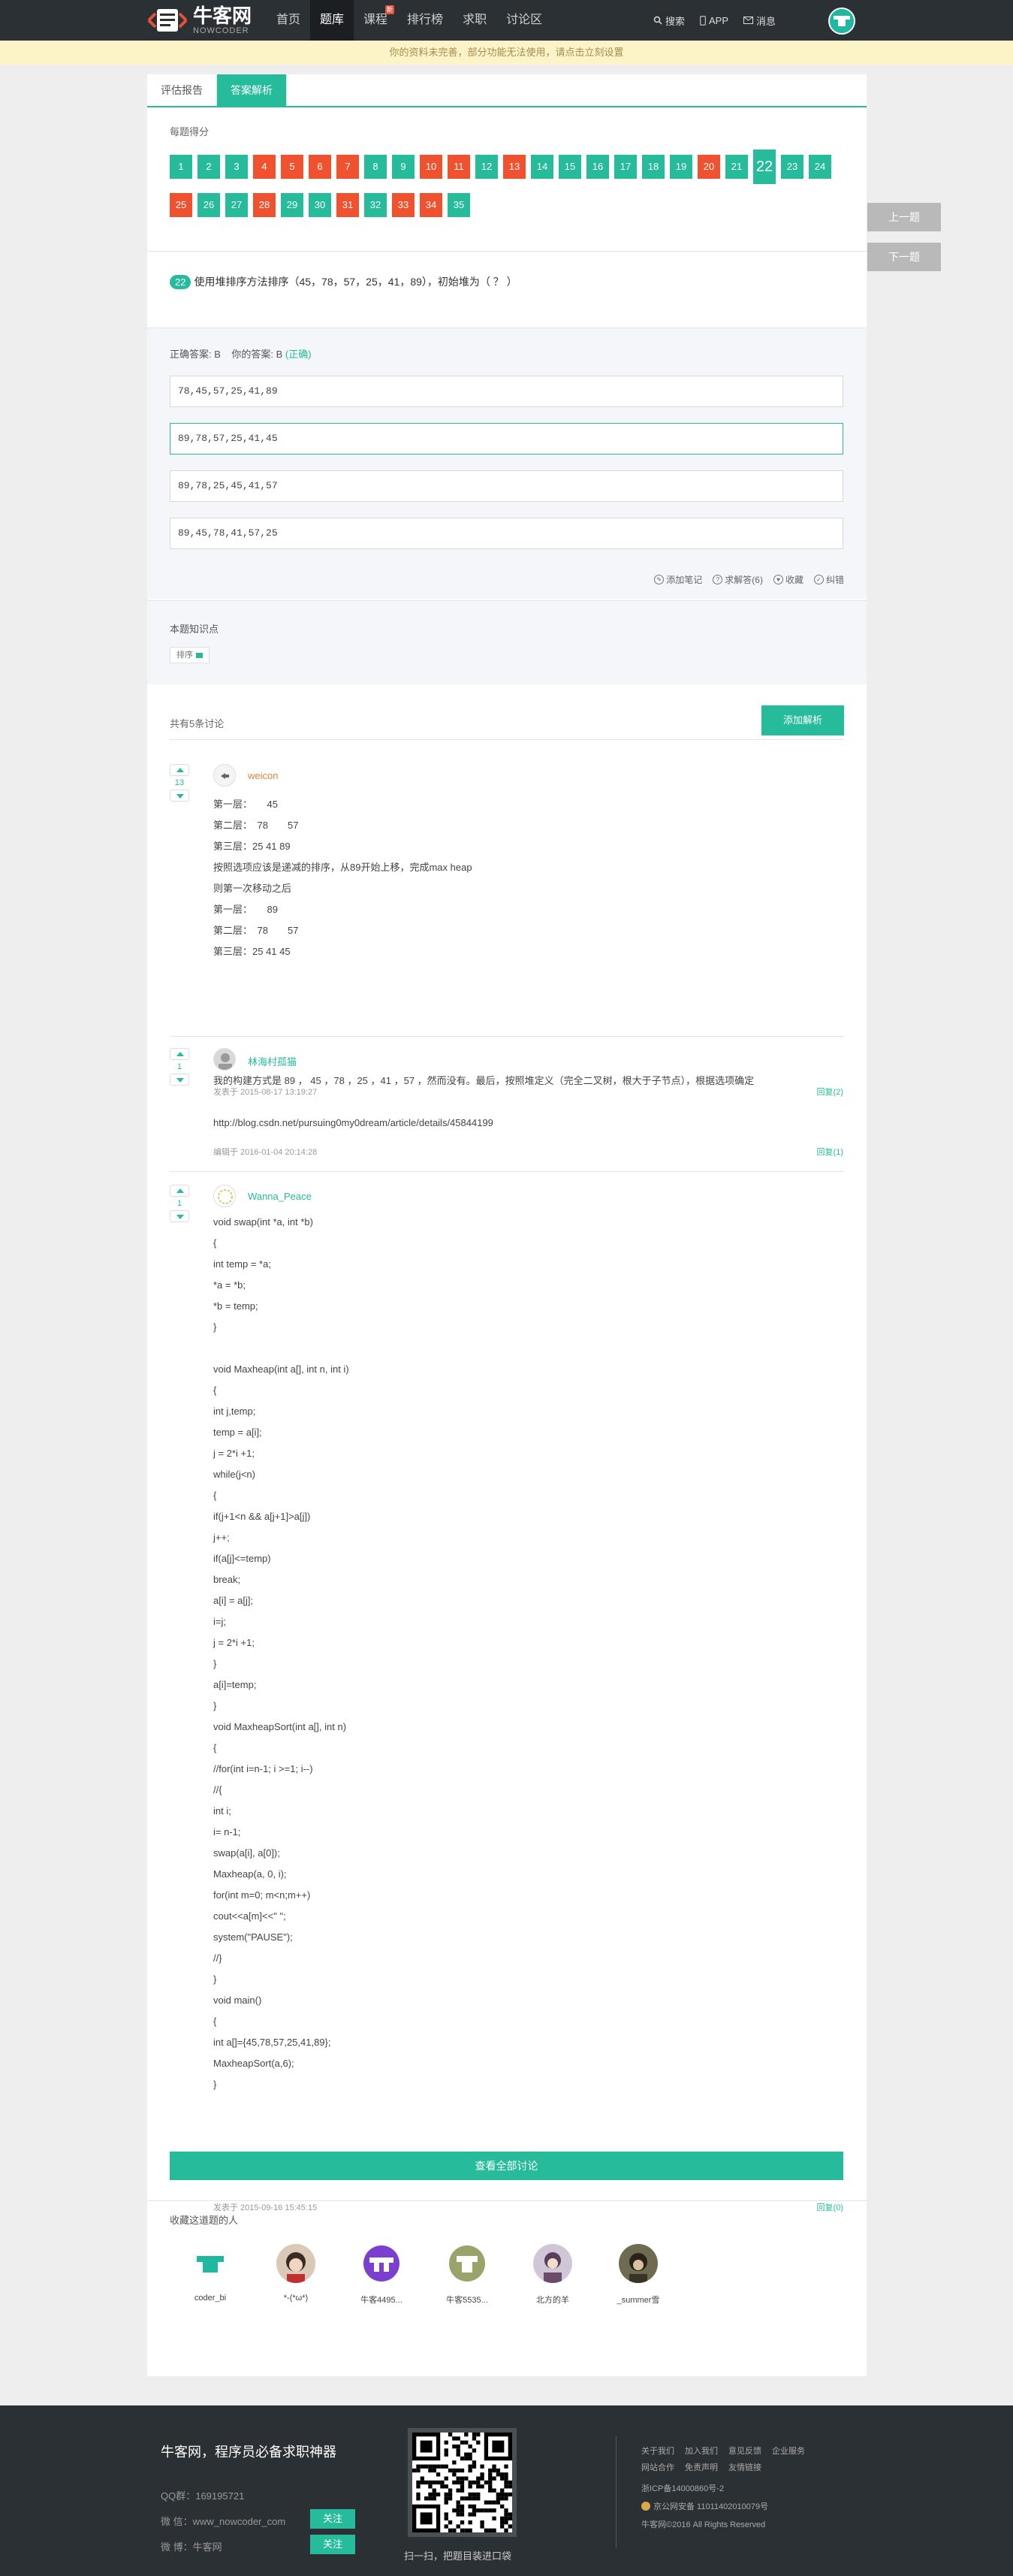 This screenshot has width=1013, height=2576. I want to click on score-cell: 11, so click(459, 167).